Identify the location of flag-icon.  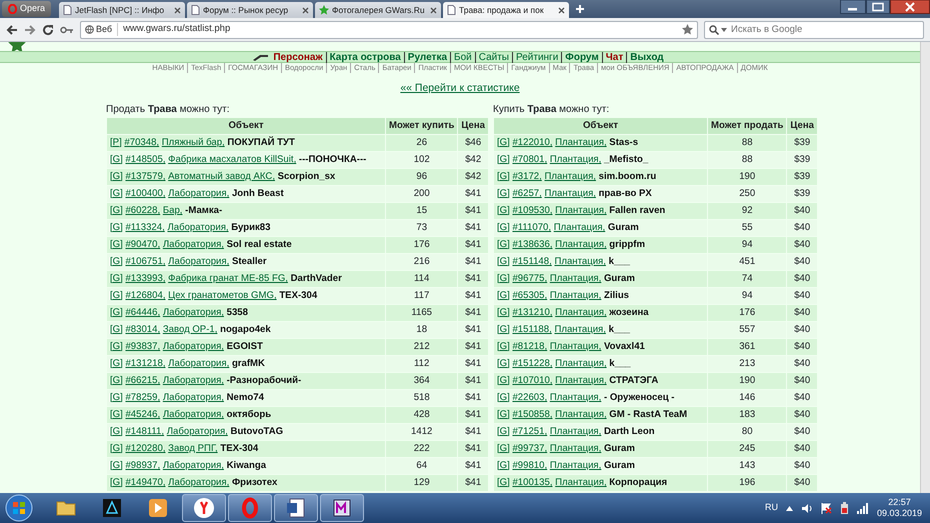
(826, 508).